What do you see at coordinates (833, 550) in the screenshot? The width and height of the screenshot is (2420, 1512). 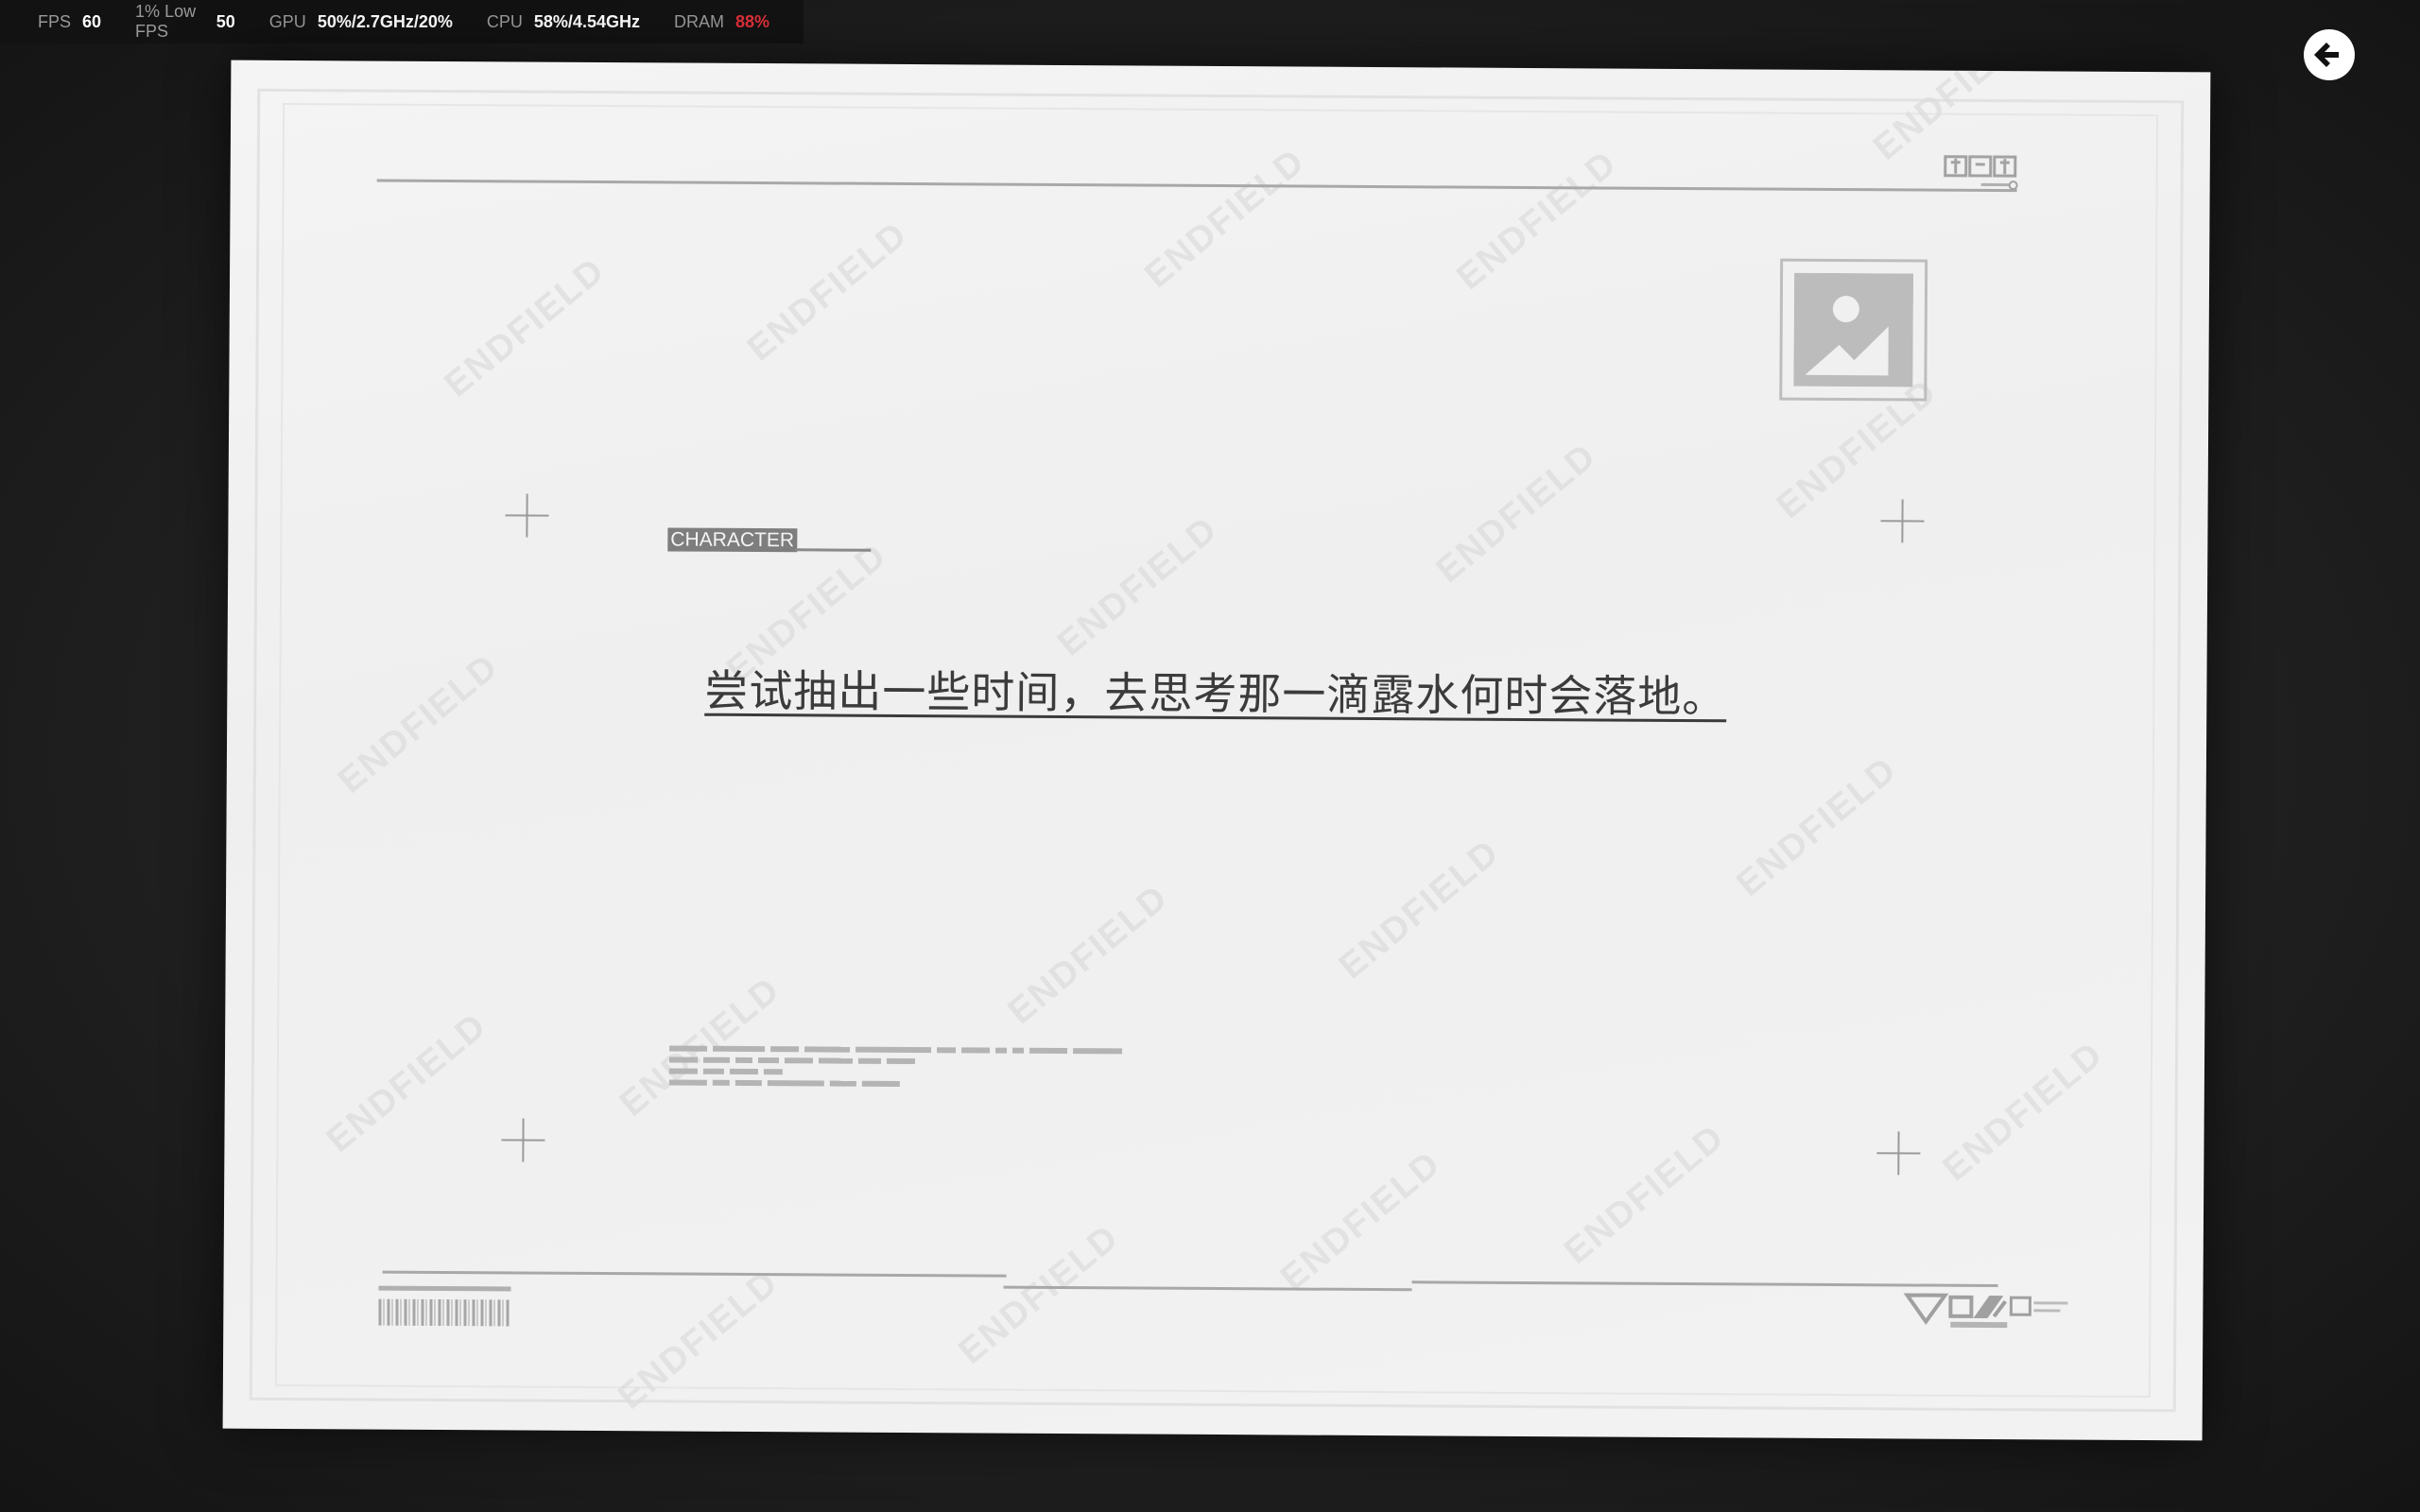 I see `character-label-underline` at bounding box center [833, 550].